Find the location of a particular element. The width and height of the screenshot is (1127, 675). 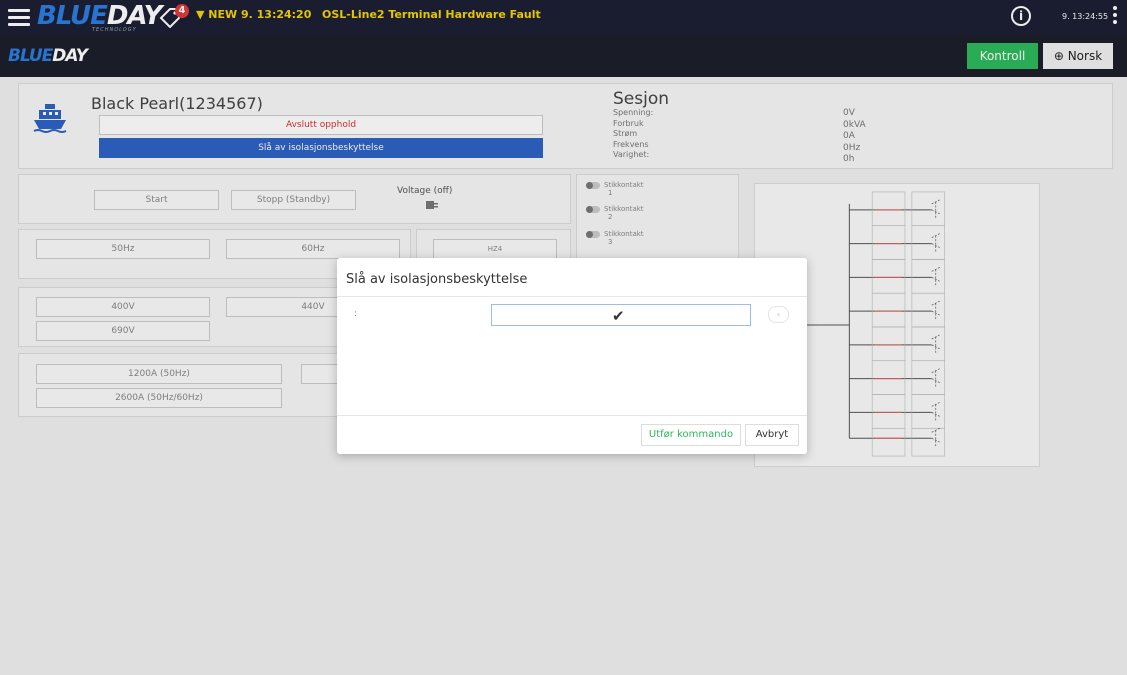

dialog-divider is located at coordinates (572, 296).